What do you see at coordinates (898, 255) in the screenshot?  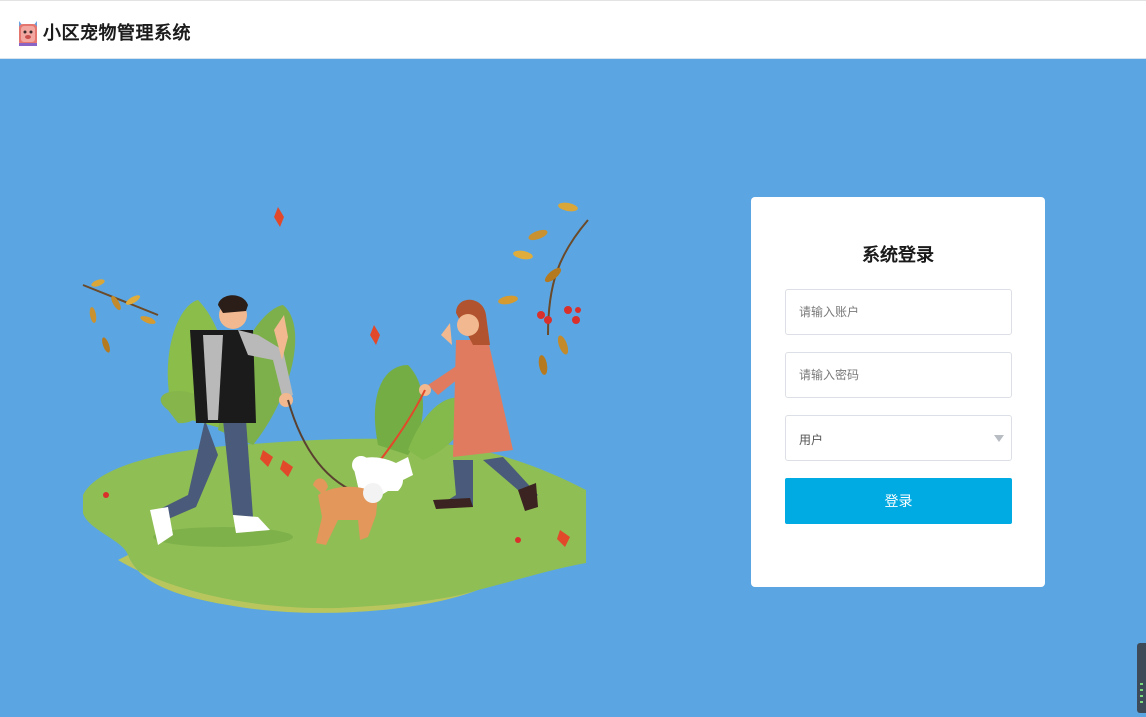 I see `login-title: 系统登录` at bounding box center [898, 255].